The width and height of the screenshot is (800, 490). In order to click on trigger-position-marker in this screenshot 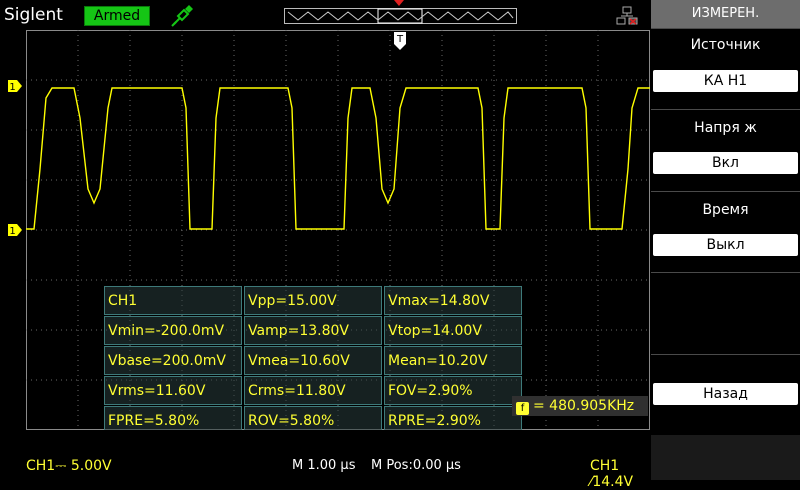, I will do `click(399, 3)`.